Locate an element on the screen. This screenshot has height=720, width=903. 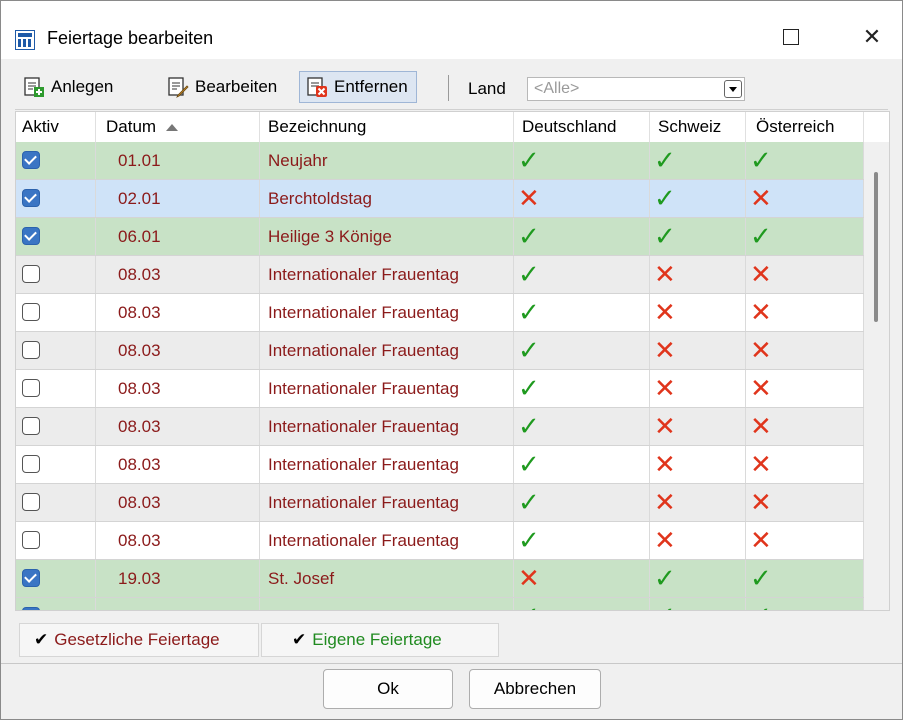
statutory-holidays-toggle: ✔ Gesetzliche Feiertage is located at coordinates (139, 640).